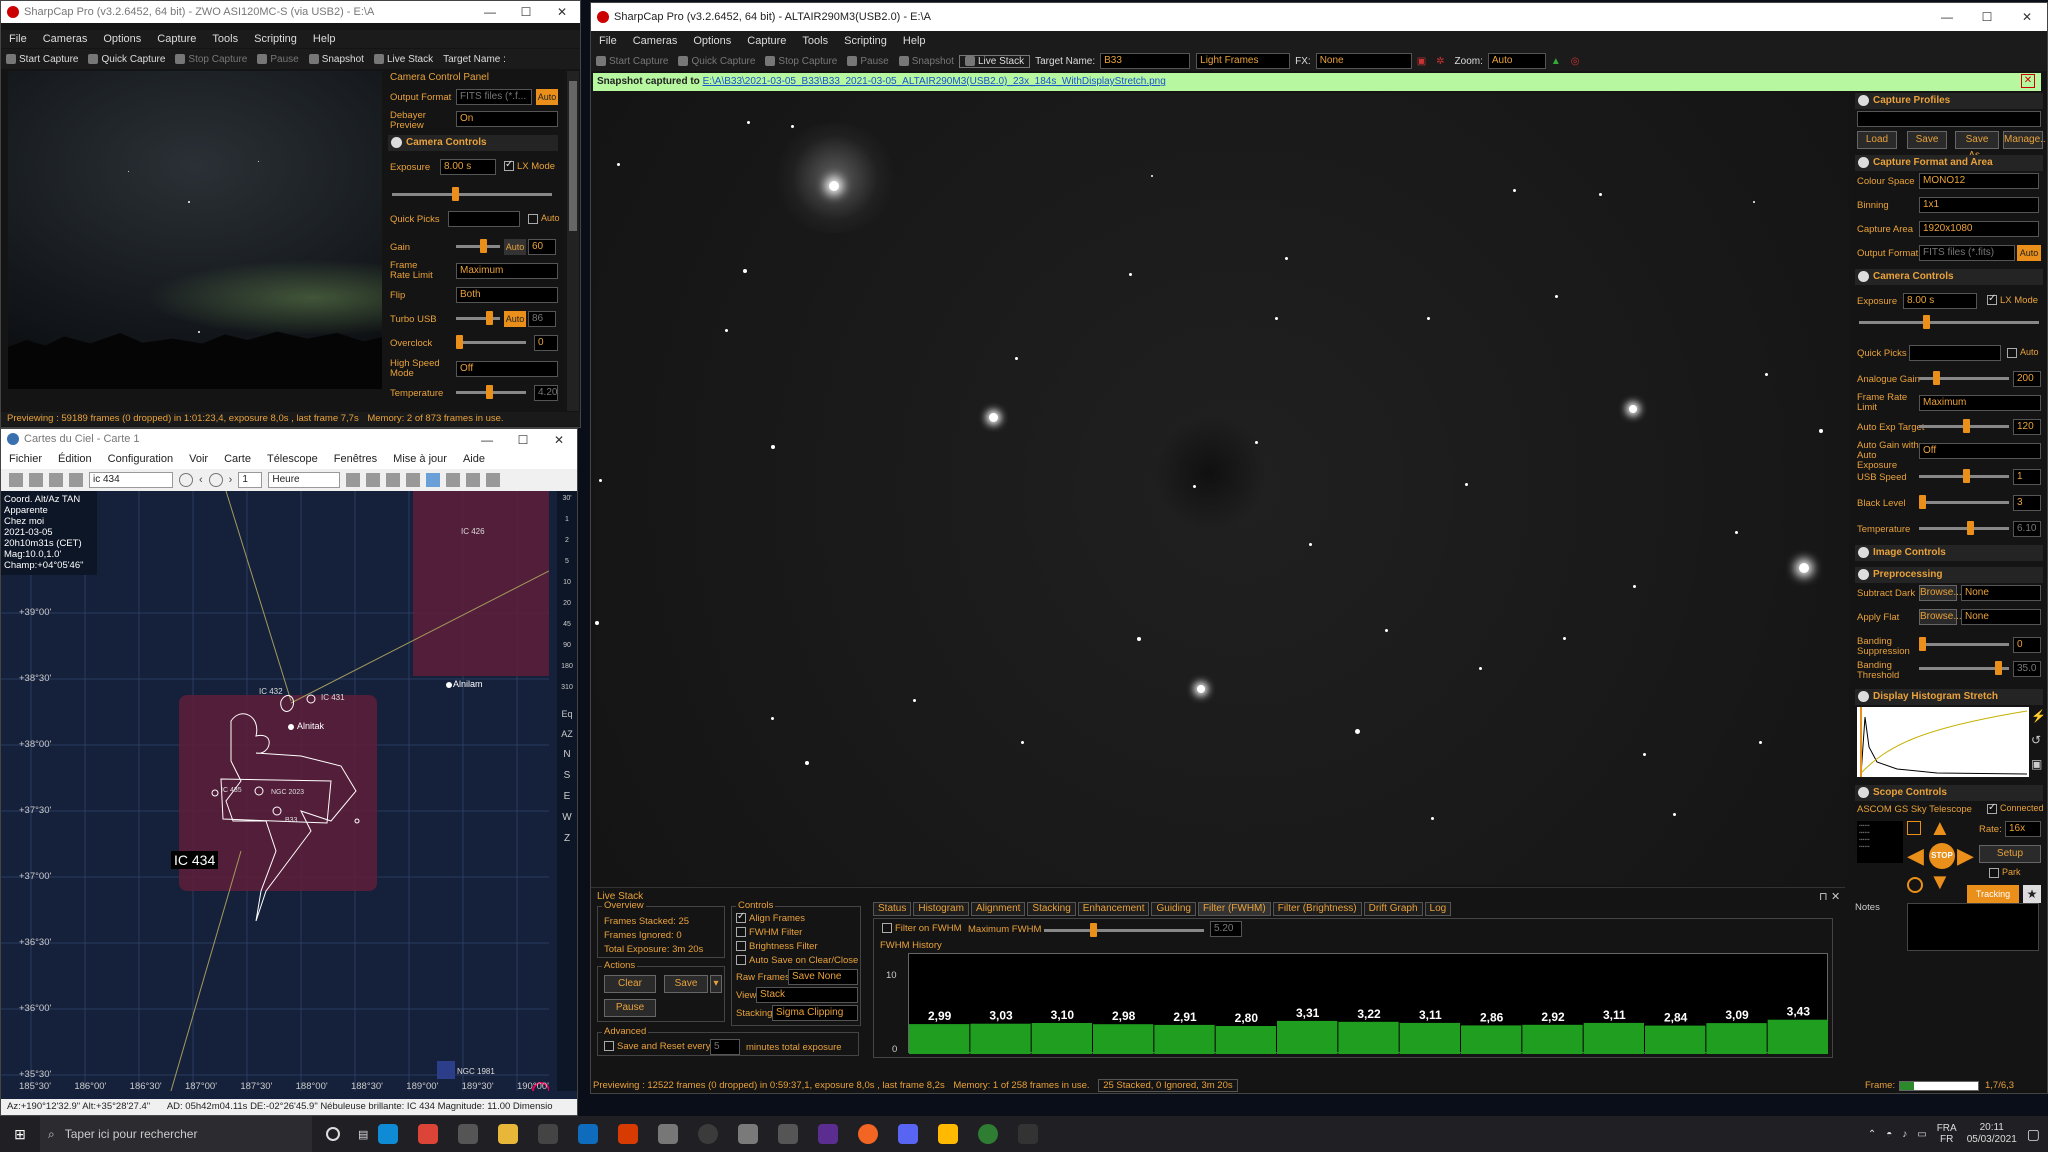 The width and height of the screenshot is (2048, 1152). I want to click on tab-histogram: Histogram, so click(941, 909).